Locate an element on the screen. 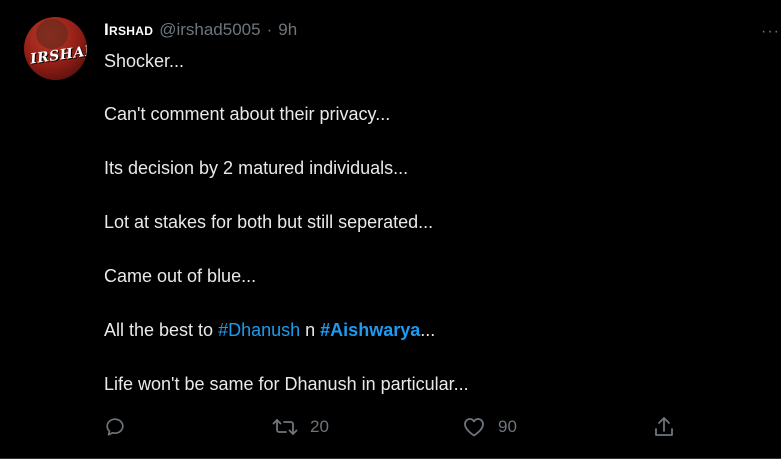  like-count: 90 is located at coordinates (507, 426).